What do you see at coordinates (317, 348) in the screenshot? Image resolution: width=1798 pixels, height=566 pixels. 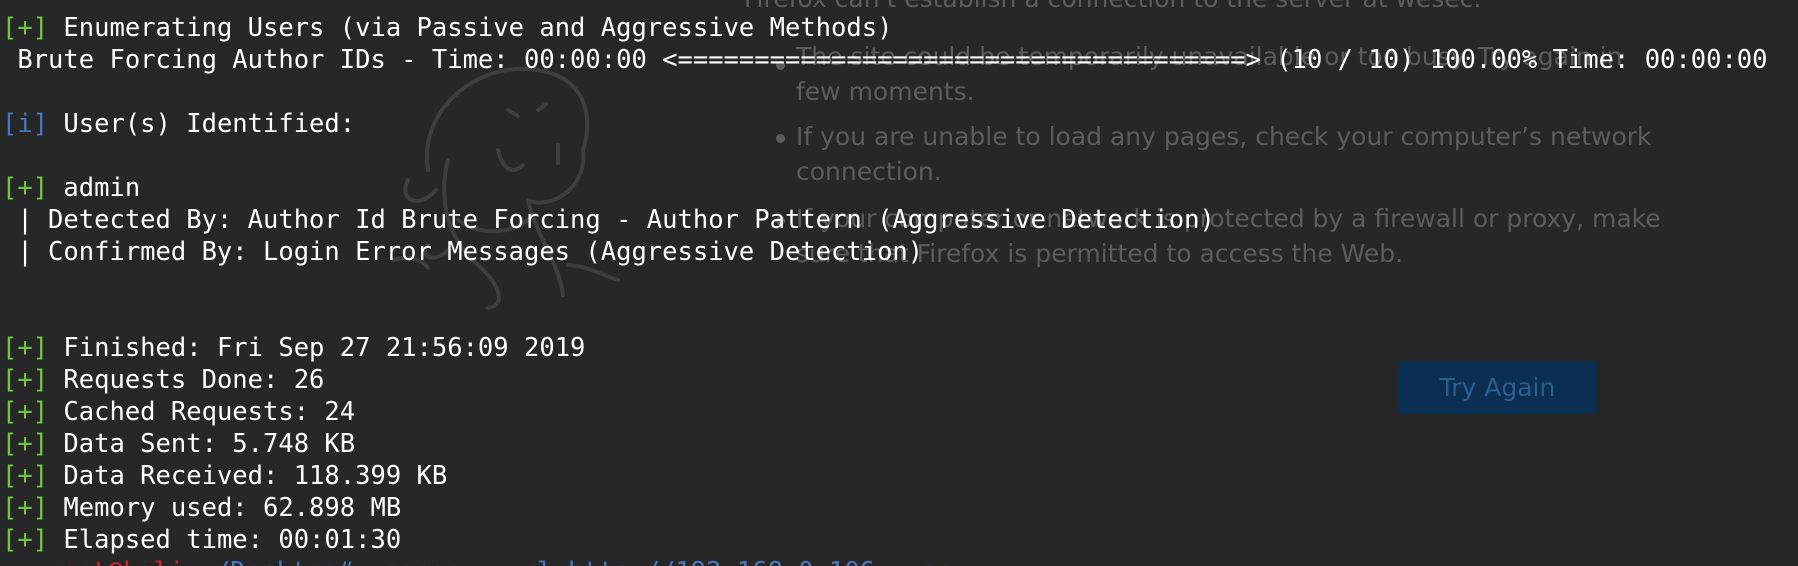 I see `finished-text: Finished: Fri Sep 27 21:56:09 2019` at bounding box center [317, 348].